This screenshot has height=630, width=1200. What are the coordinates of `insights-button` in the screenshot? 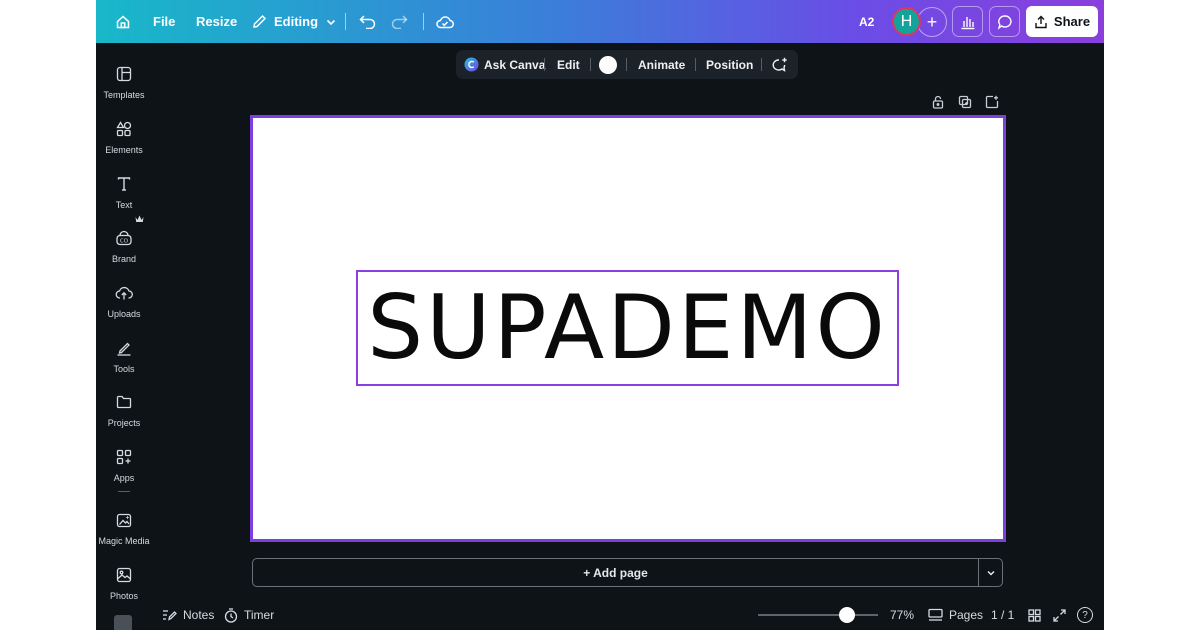 It's located at (967, 21).